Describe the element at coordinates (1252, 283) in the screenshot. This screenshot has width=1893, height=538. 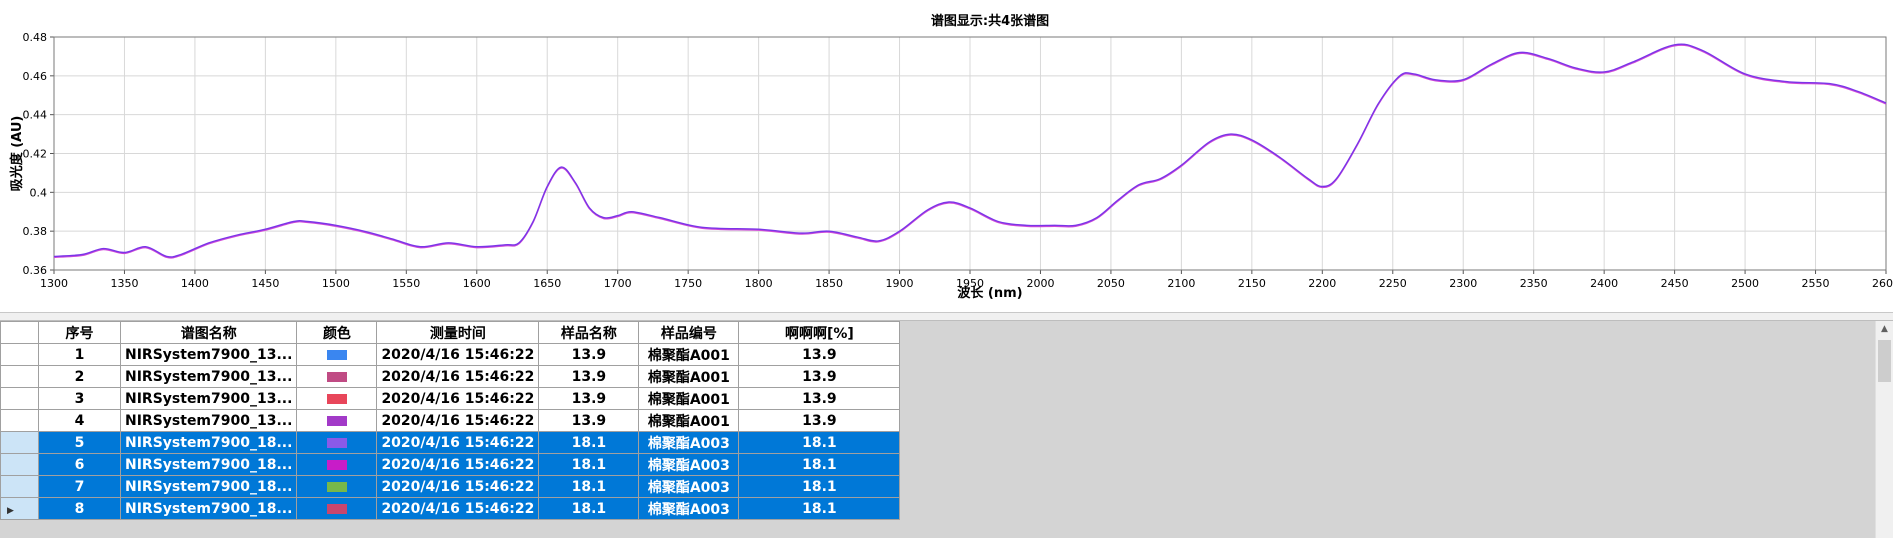
I see `x-tick-label: 2150` at that location.